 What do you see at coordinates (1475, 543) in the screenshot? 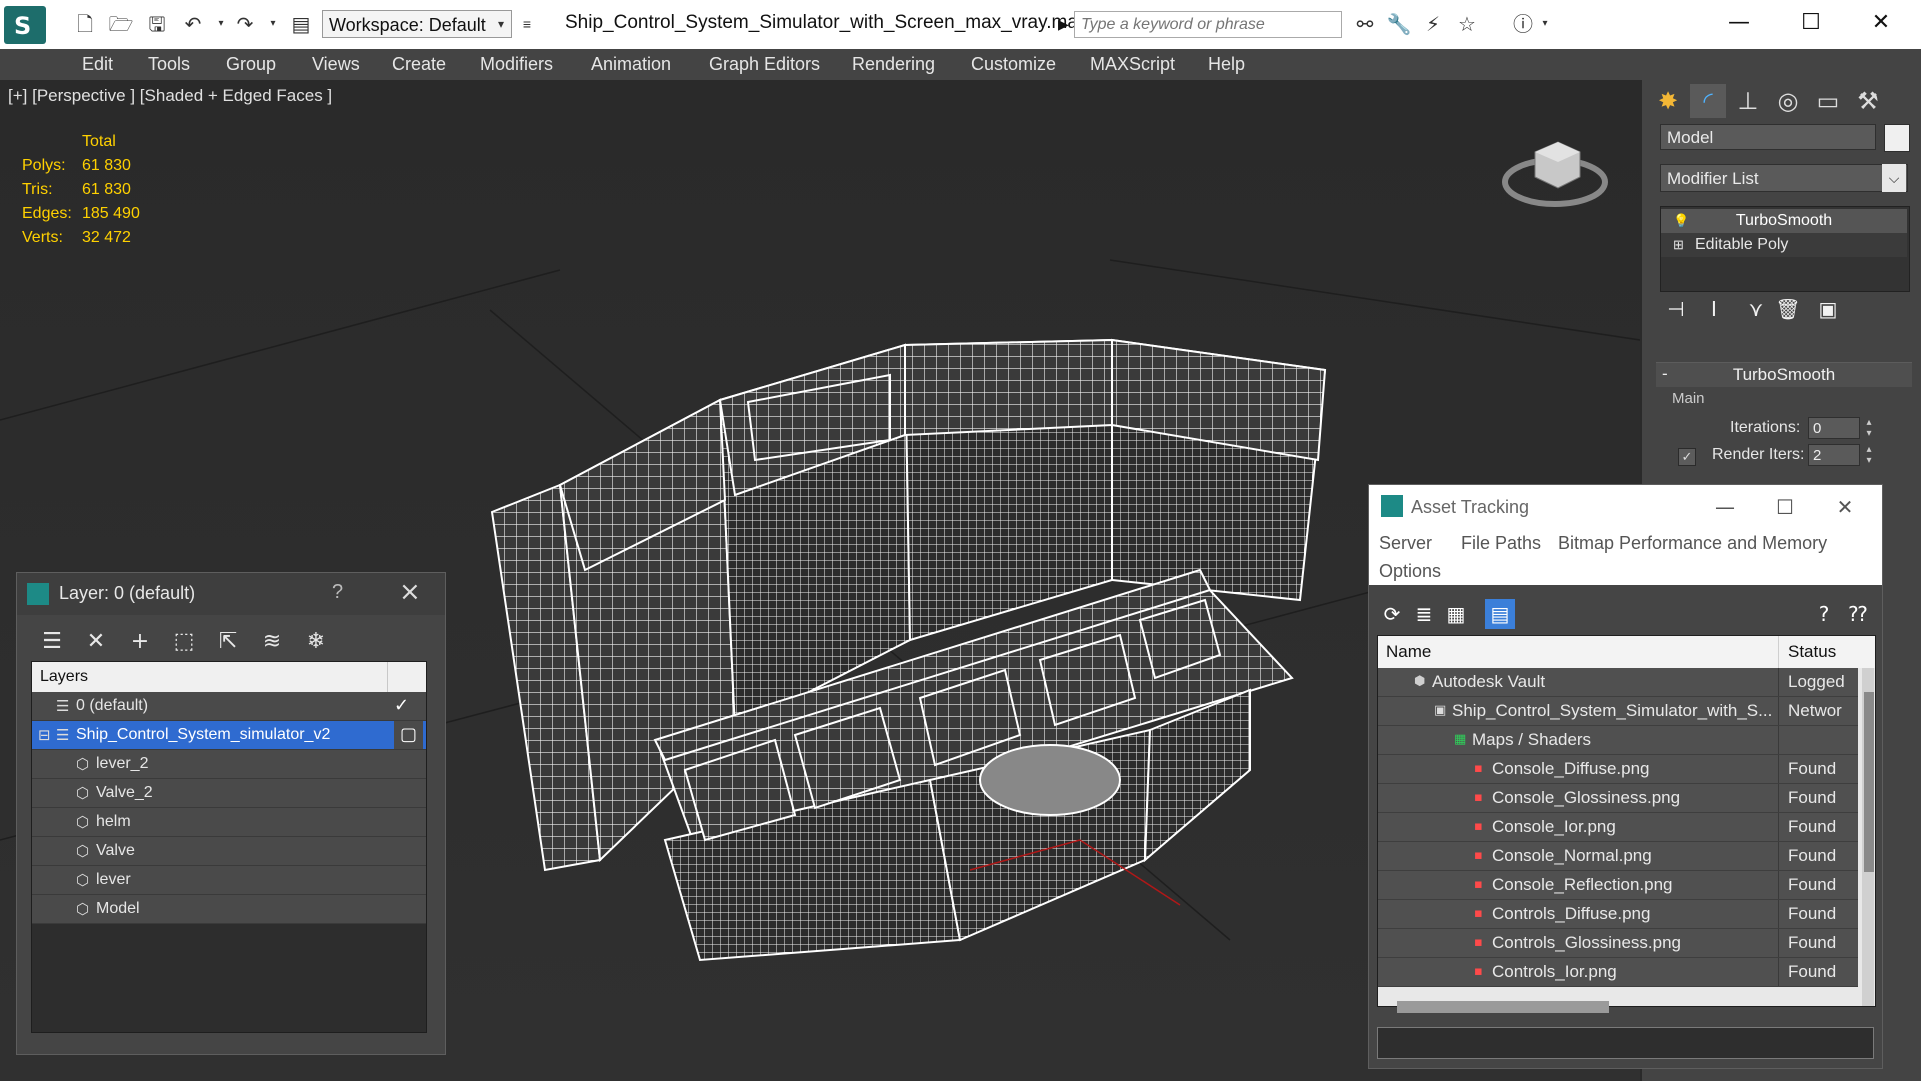
I see `menu-file: File` at bounding box center [1475, 543].